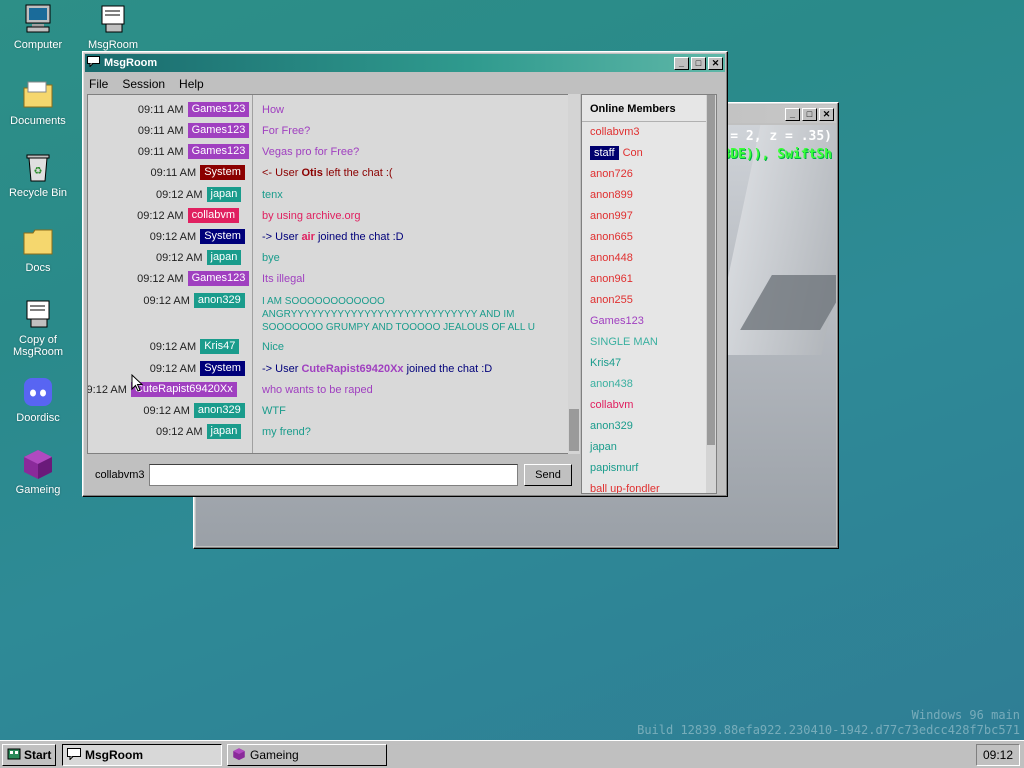  What do you see at coordinates (220, 346) in the screenshot?
I see `message-username-badge: Kris47` at bounding box center [220, 346].